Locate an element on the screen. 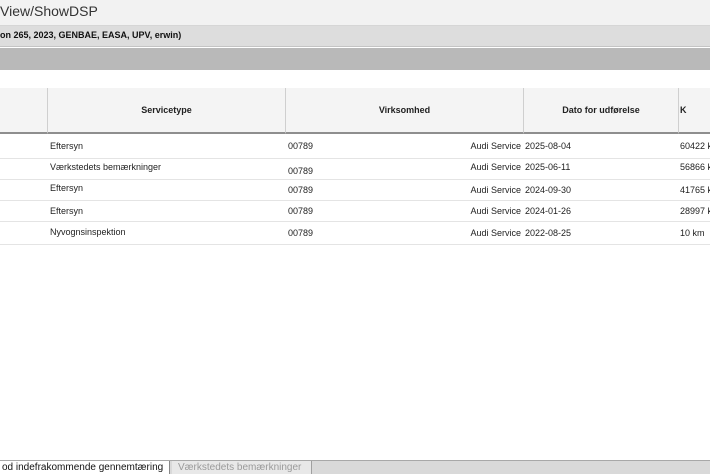  column-header-km: K is located at coordinates (694, 111).